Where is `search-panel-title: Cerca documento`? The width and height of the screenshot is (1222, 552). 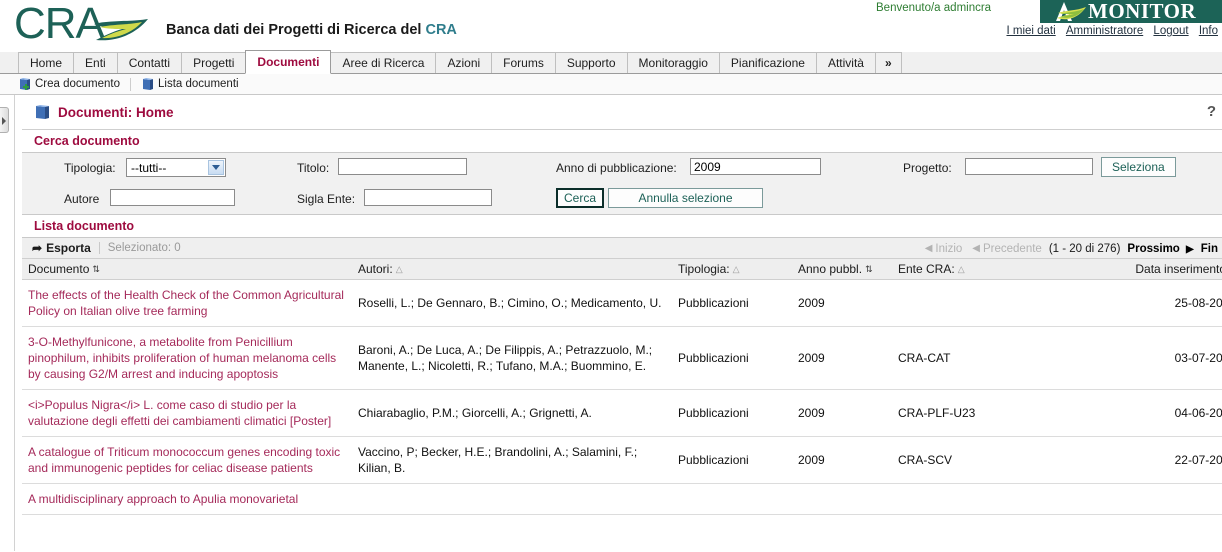
search-panel-title: Cerca documento is located at coordinates (622, 141).